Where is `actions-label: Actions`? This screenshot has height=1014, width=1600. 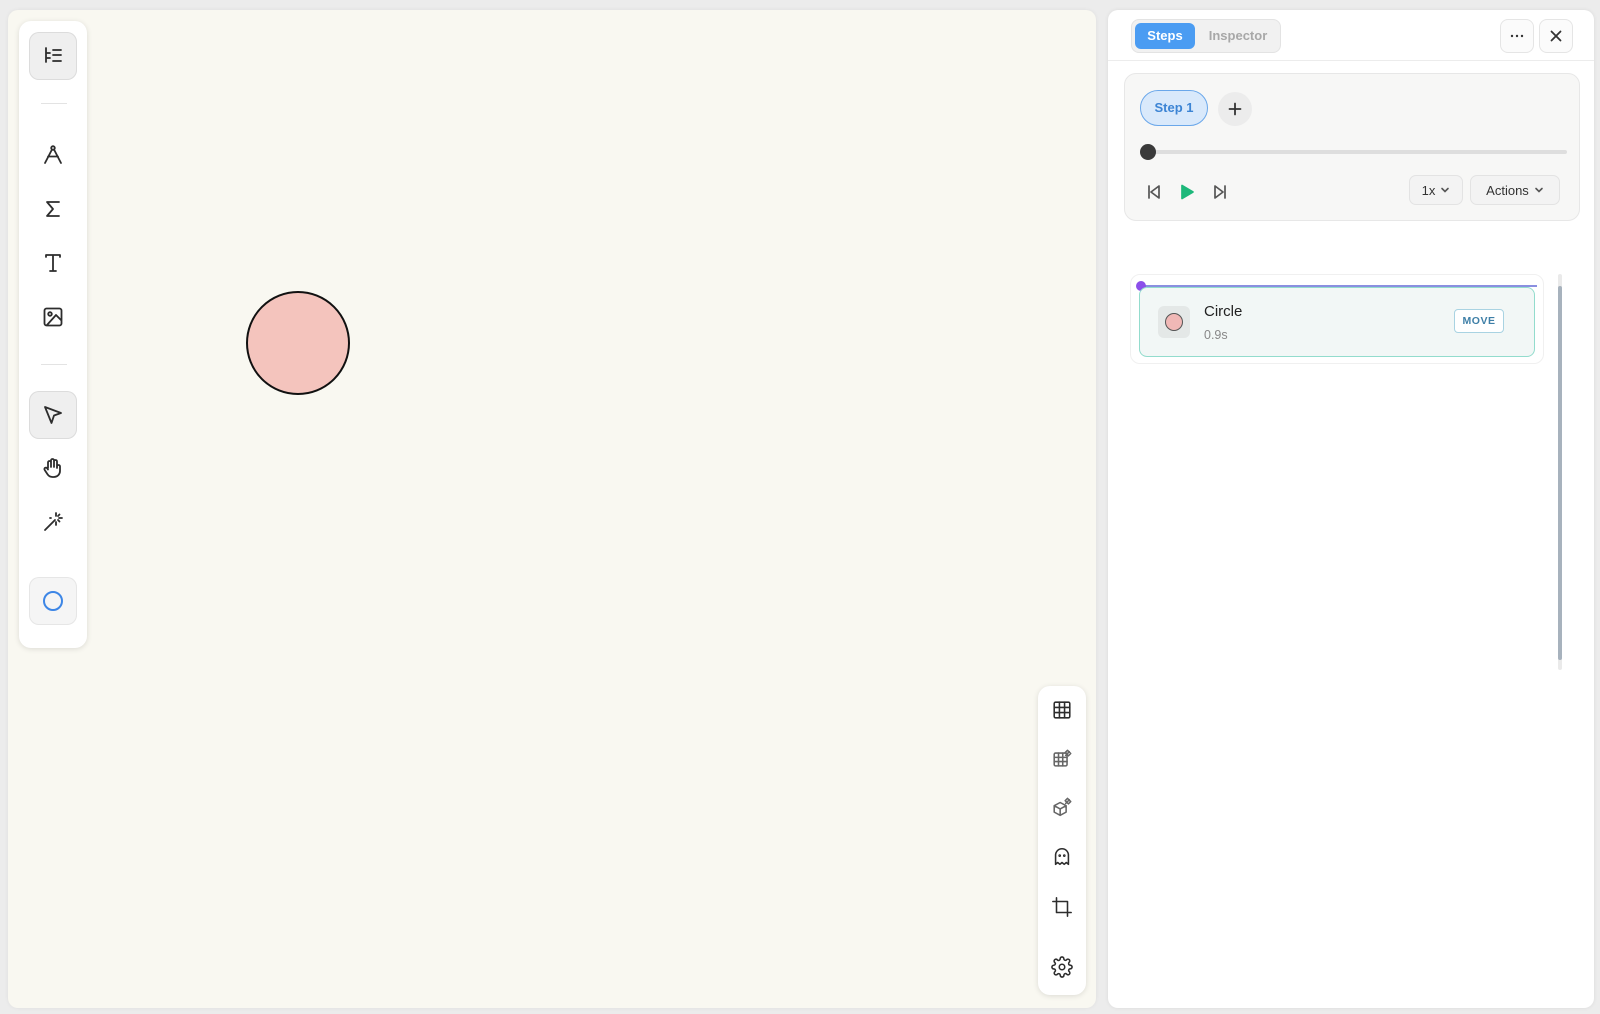
actions-label: Actions is located at coordinates (1507, 190).